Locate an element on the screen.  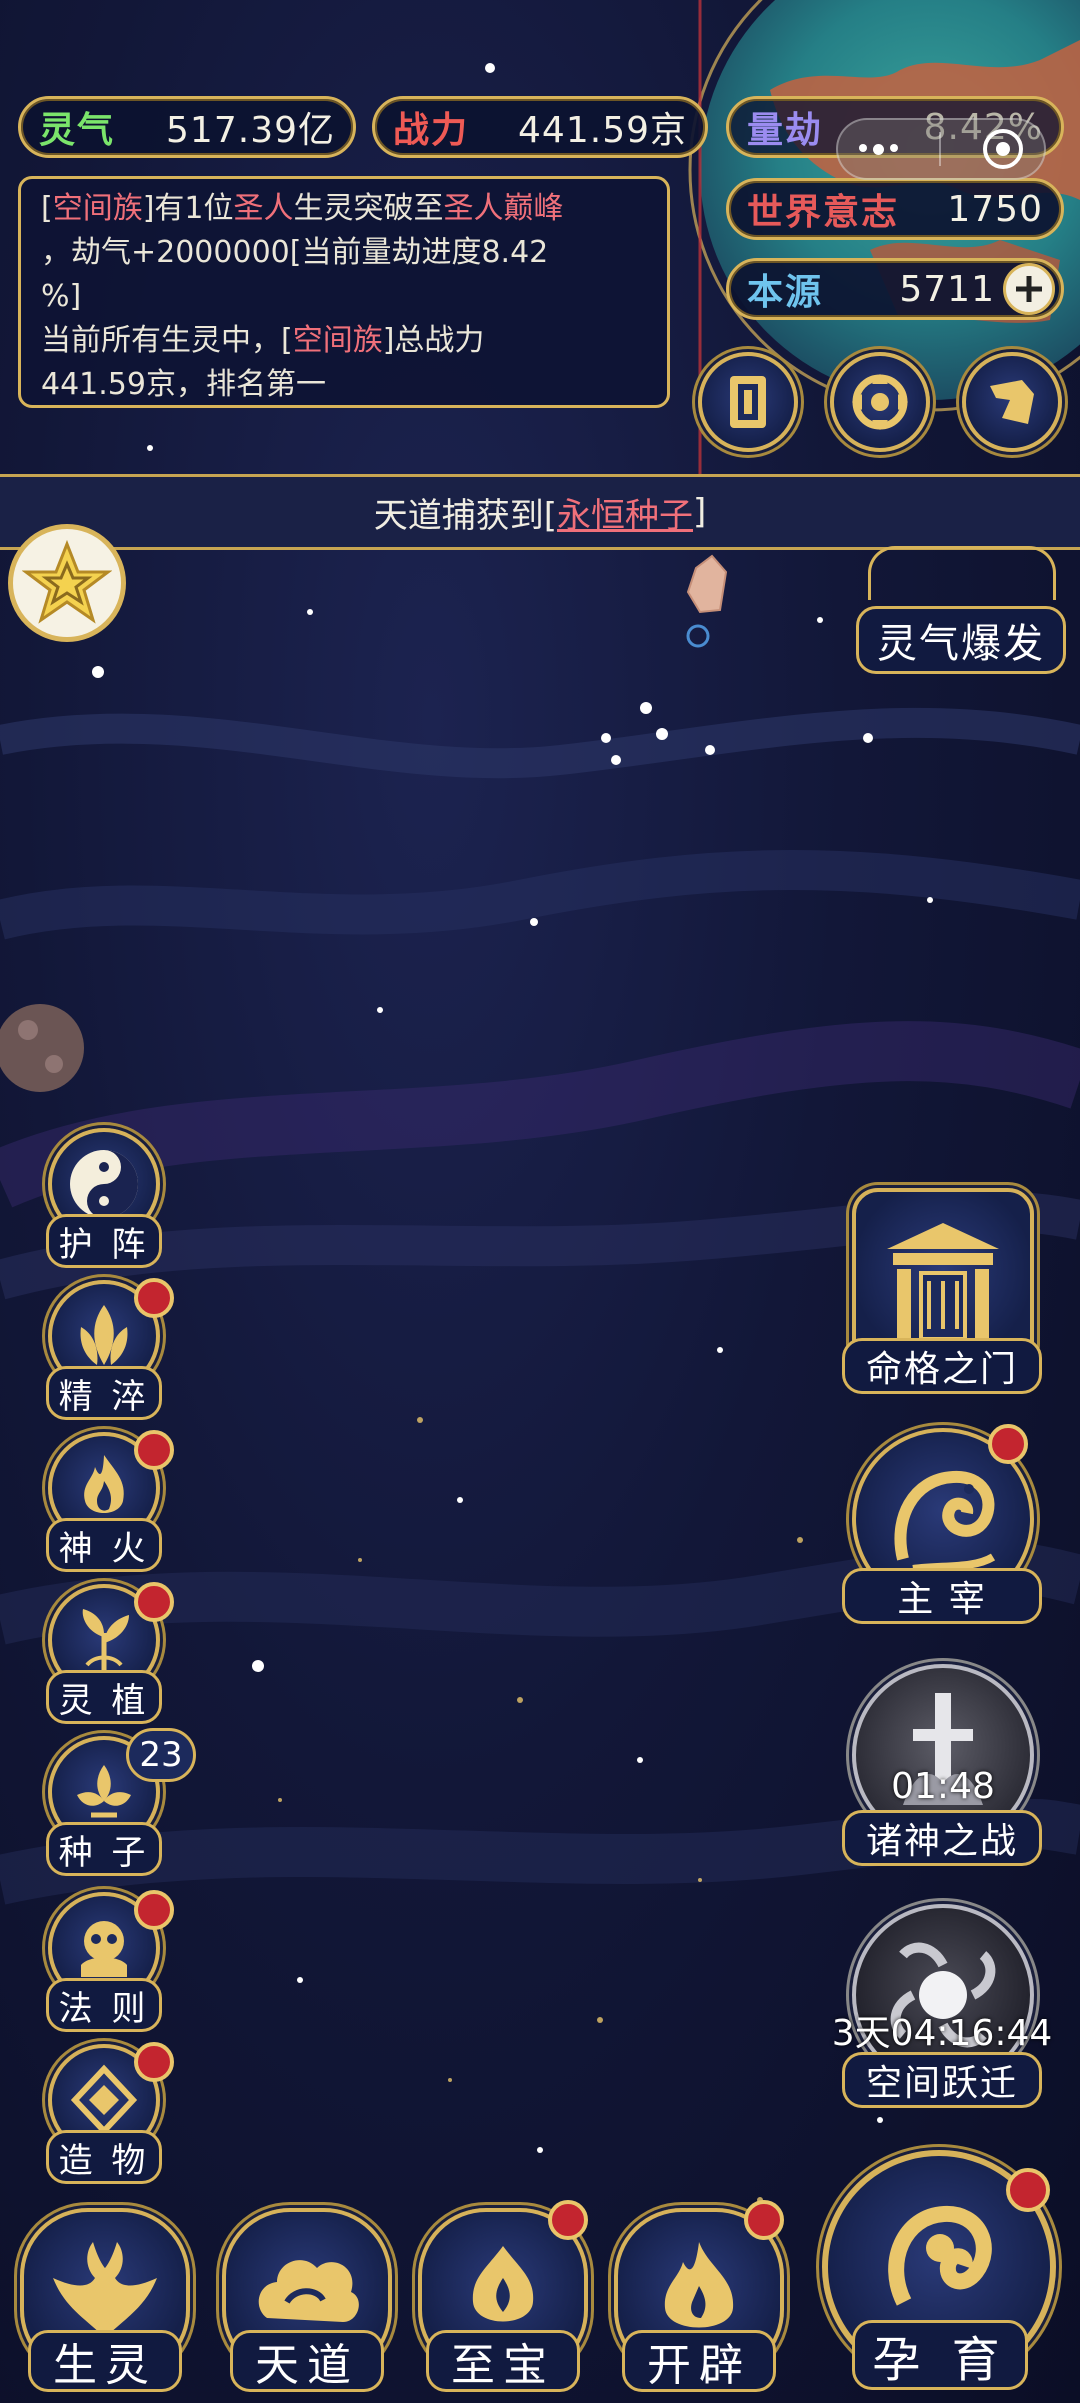
war-of-gods-label: 诸神之战 is located at coordinates (942, 1838).